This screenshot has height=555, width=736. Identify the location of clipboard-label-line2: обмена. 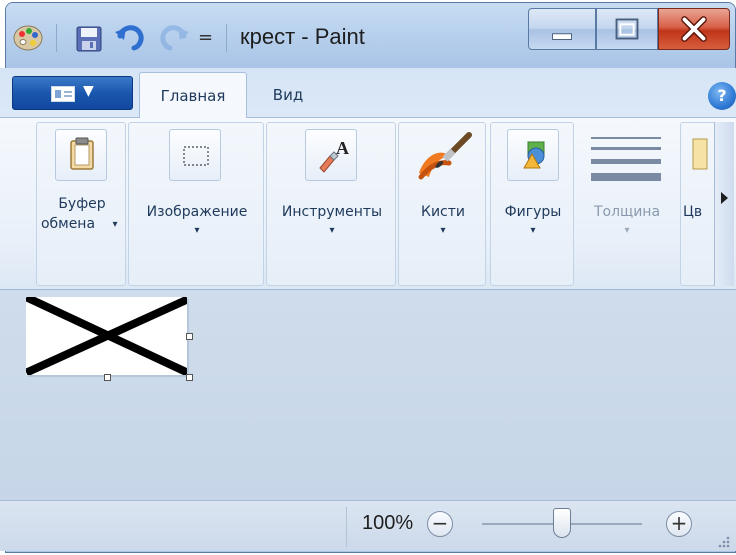
(68, 224).